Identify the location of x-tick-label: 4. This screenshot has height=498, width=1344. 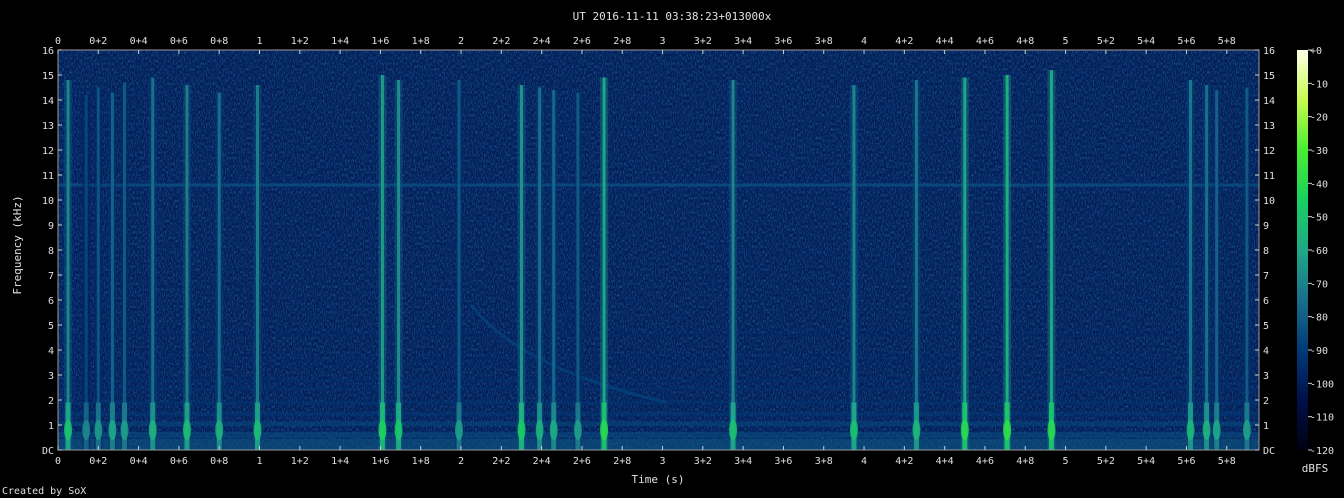
(864, 41).